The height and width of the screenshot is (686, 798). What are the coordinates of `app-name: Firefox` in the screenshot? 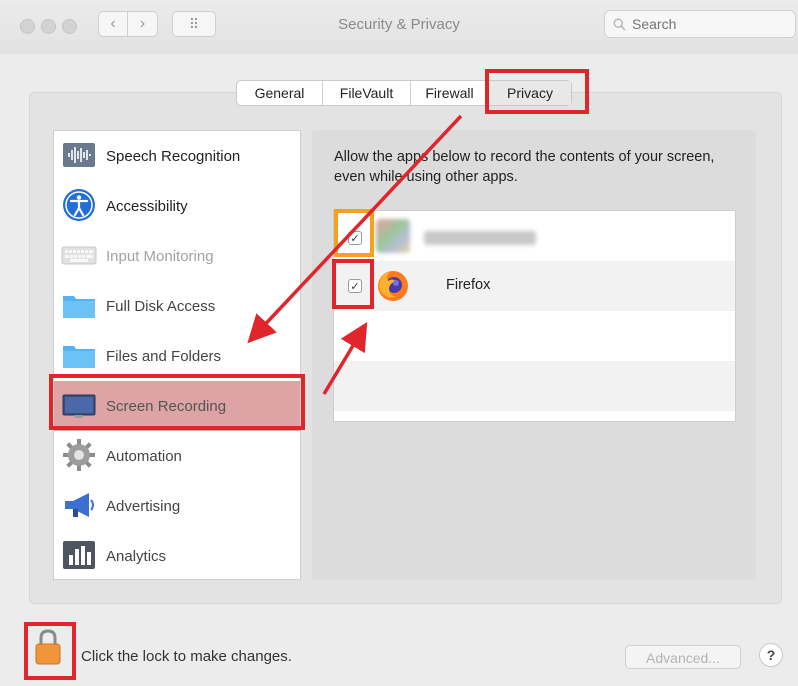 It's located at (468, 285).